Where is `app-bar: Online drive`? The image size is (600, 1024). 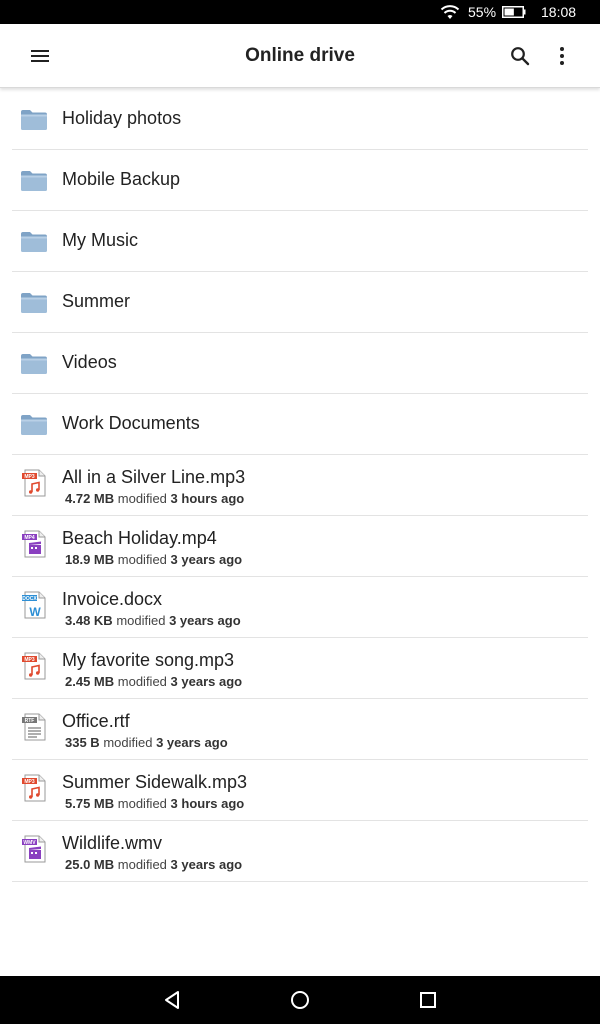
app-bar: Online drive is located at coordinates (300, 56).